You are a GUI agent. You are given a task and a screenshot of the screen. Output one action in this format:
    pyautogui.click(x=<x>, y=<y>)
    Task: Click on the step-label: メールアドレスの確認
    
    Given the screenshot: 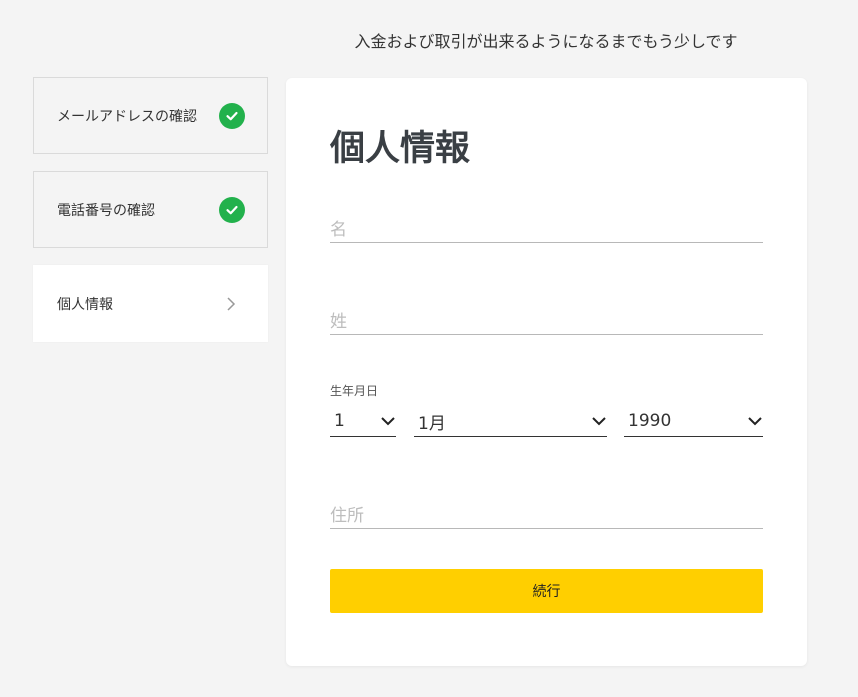 What is the action you would take?
    pyautogui.click(x=127, y=116)
    